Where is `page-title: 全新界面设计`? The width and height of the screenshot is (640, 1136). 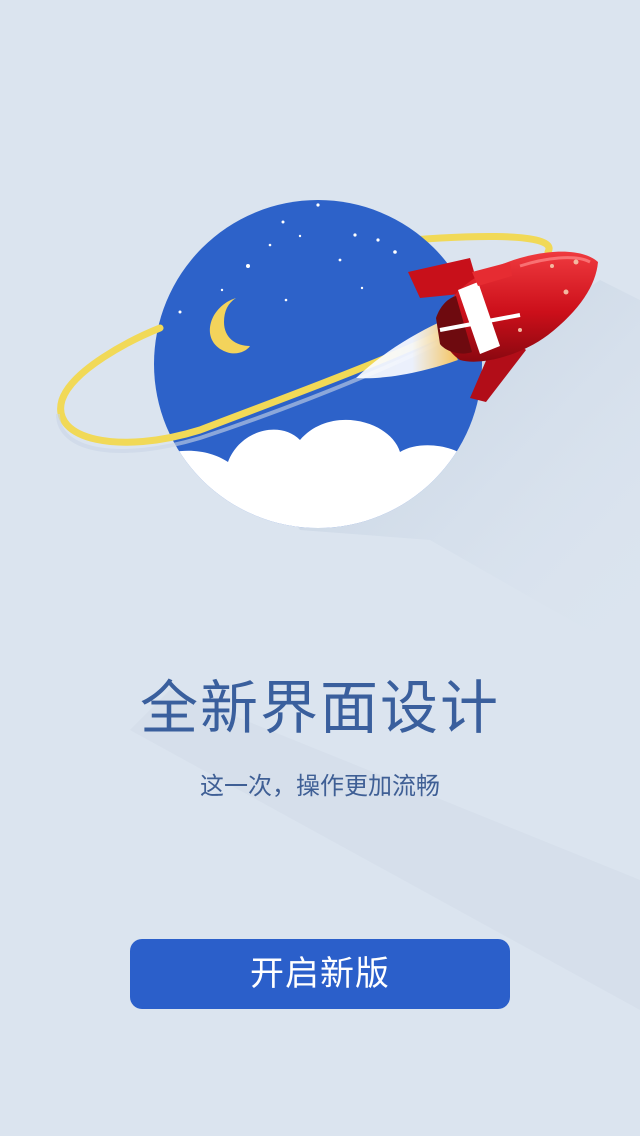
page-title: 全新界面设计 is located at coordinates (319, 708).